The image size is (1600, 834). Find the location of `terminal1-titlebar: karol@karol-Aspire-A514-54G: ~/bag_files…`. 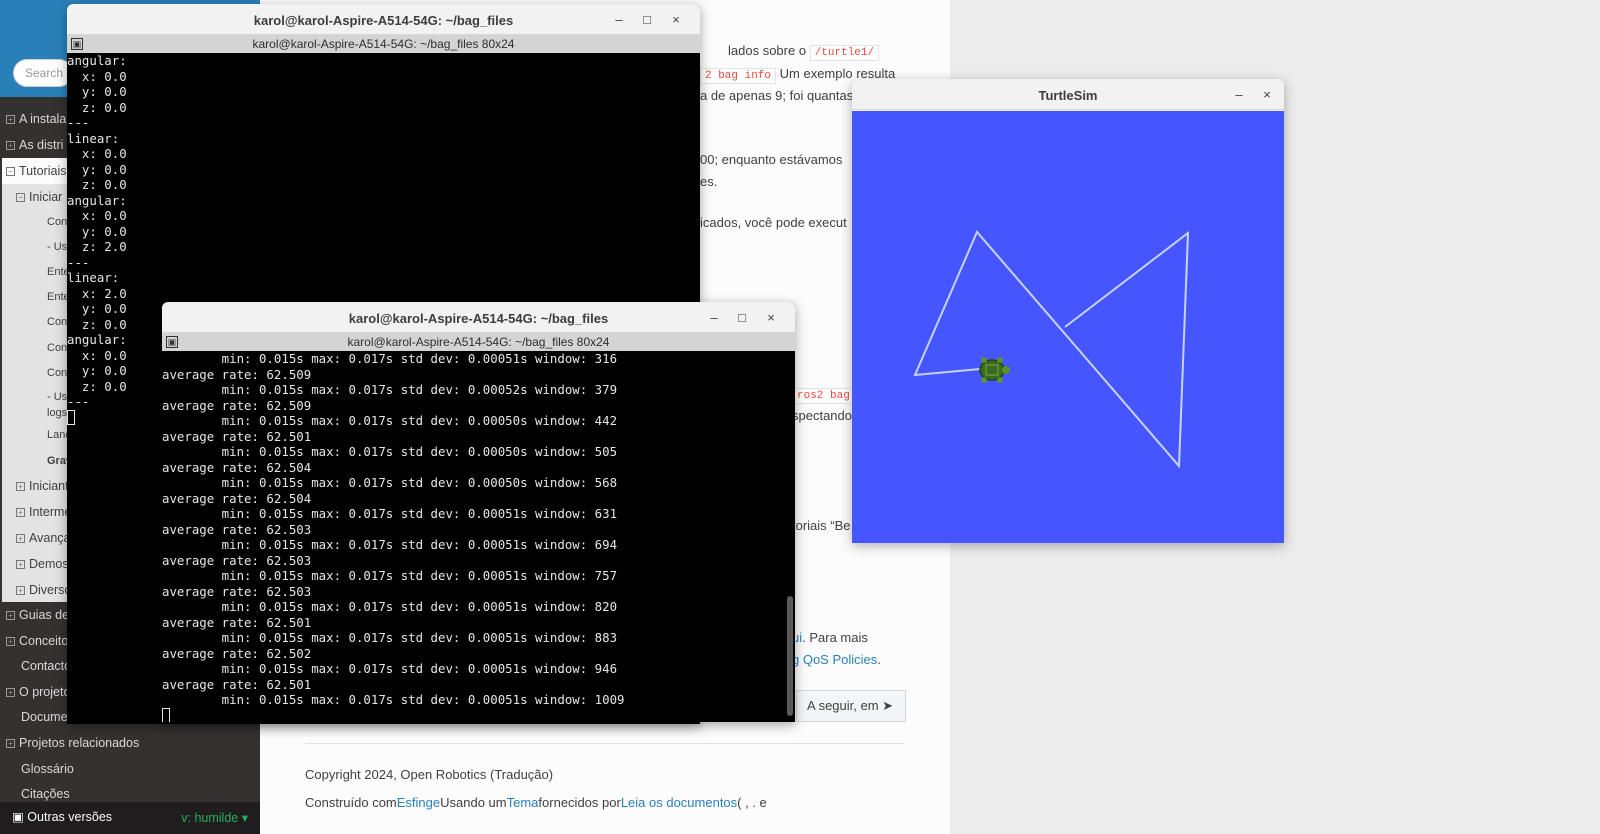

terminal1-titlebar: karol@karol-Aspire-A514-54G: ~/bag_files… is located at coordinates (383, 19).